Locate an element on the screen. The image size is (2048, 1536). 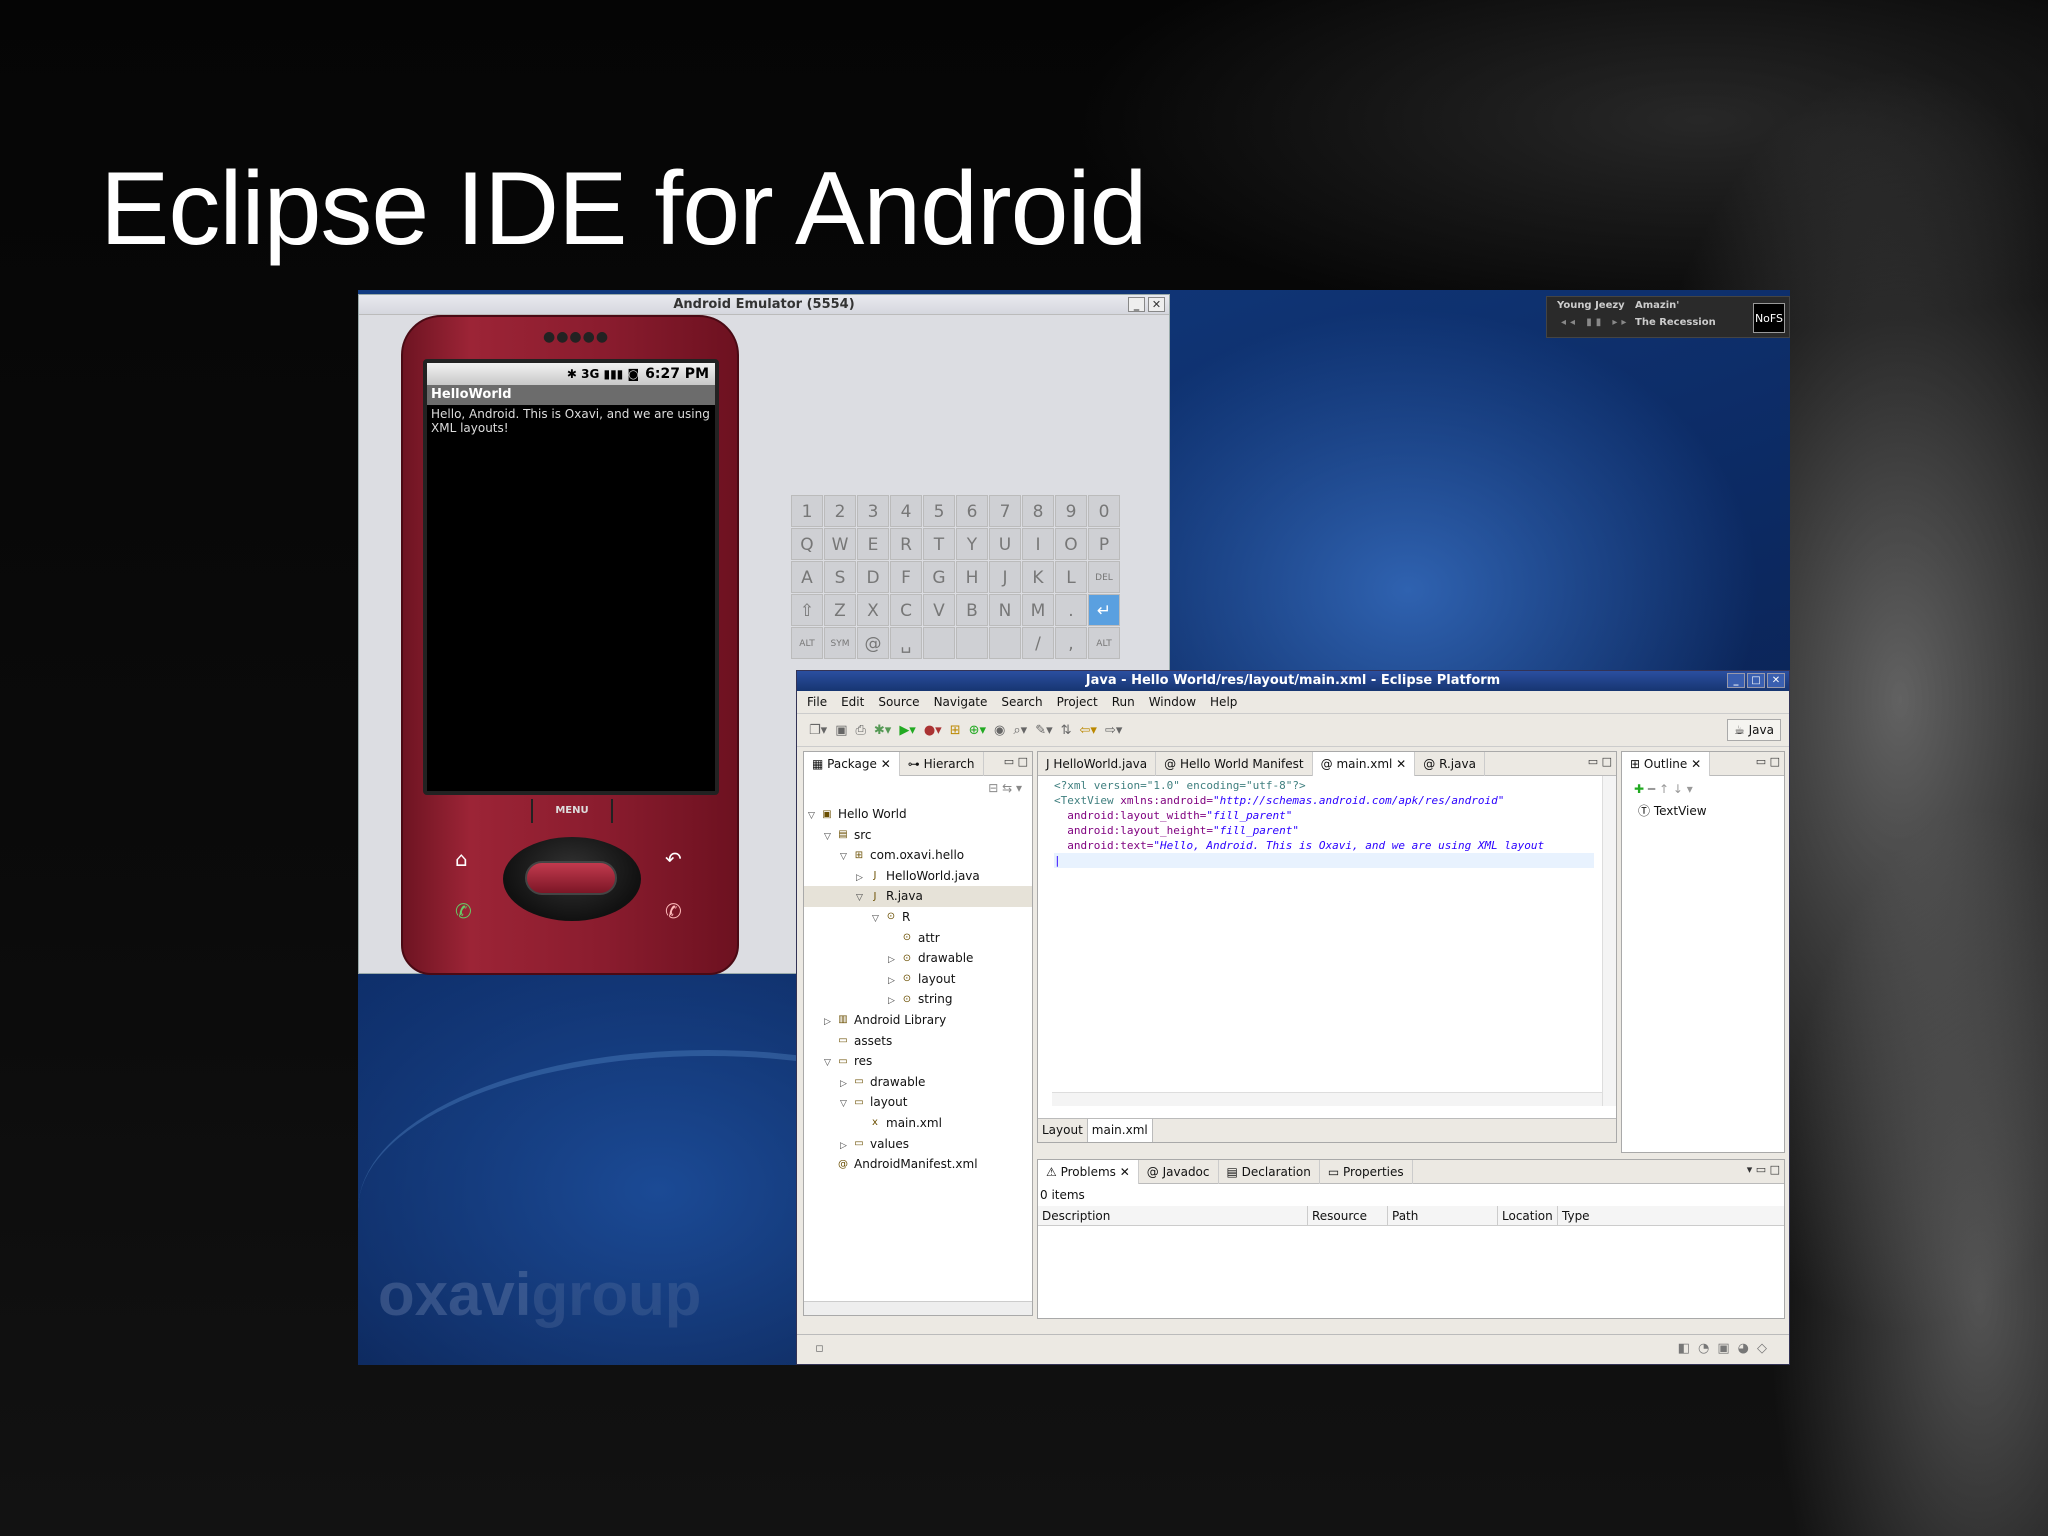
key: W is located at coordinates (840, 544).